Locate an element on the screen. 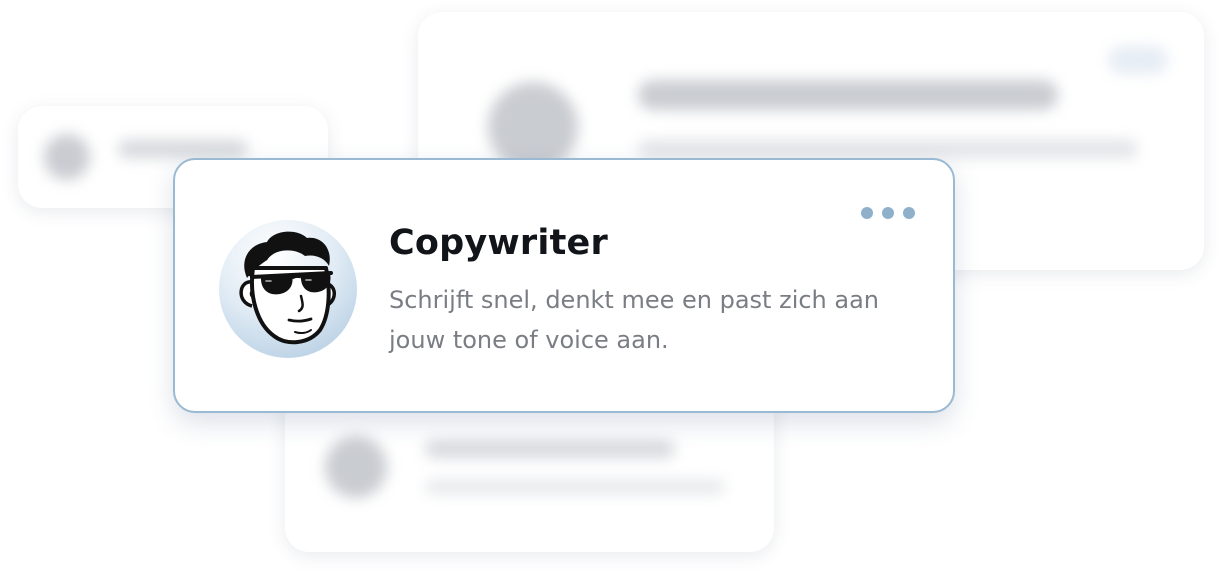 This screenshot has height=576, width=1222. more-options-button is located at coordinates (888, 213).